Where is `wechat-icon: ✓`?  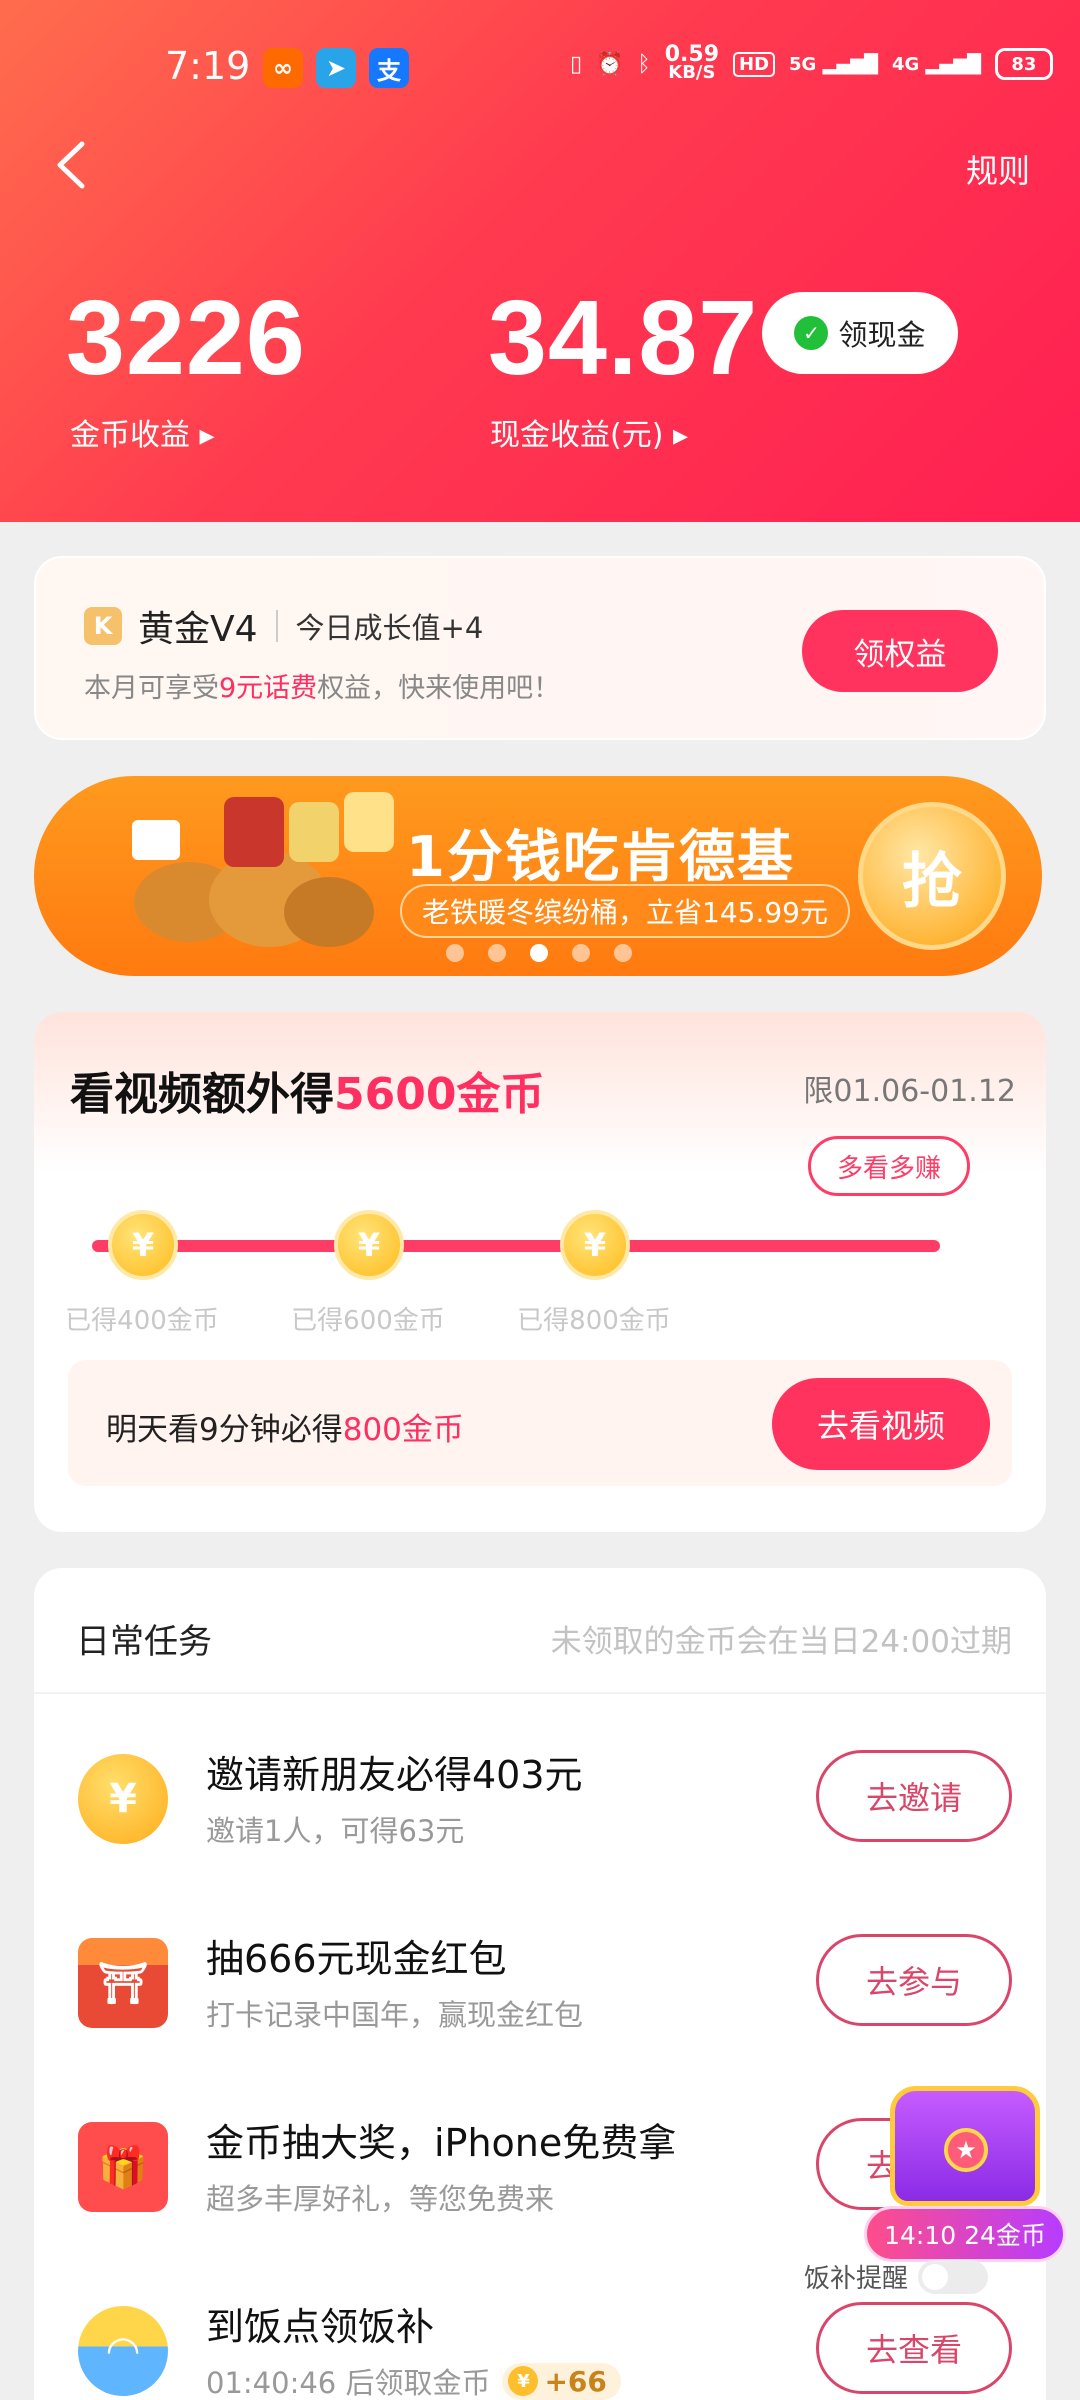 wechat-icon: ✓ is located at coordinates (811, 333).